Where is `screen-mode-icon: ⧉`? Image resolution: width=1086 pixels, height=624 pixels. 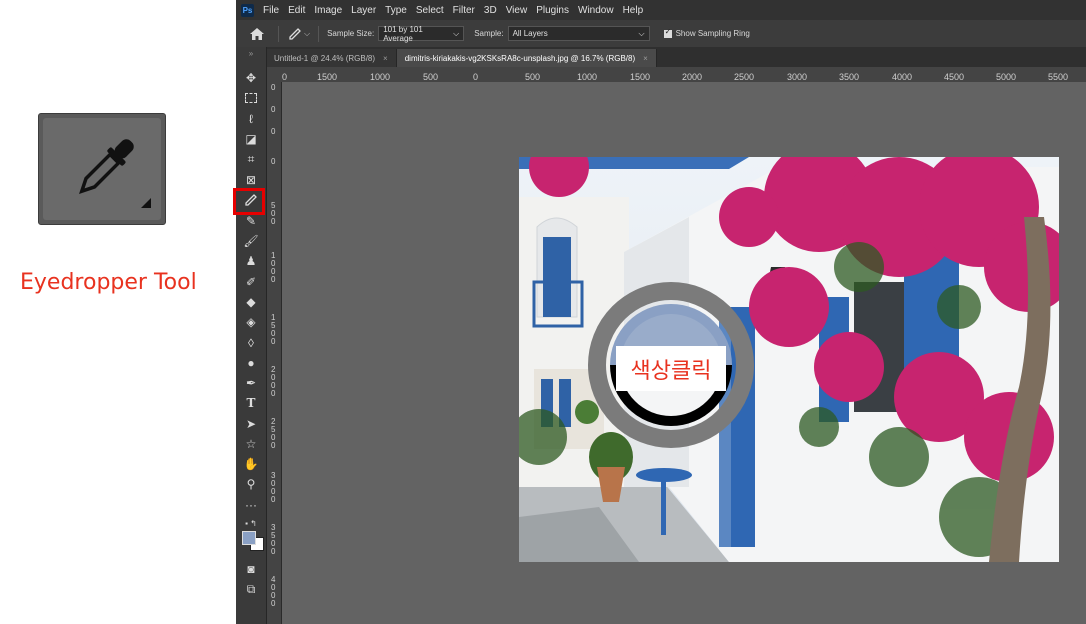 screen-mode-icon: ⧉ is located at coordinates (251, 589).